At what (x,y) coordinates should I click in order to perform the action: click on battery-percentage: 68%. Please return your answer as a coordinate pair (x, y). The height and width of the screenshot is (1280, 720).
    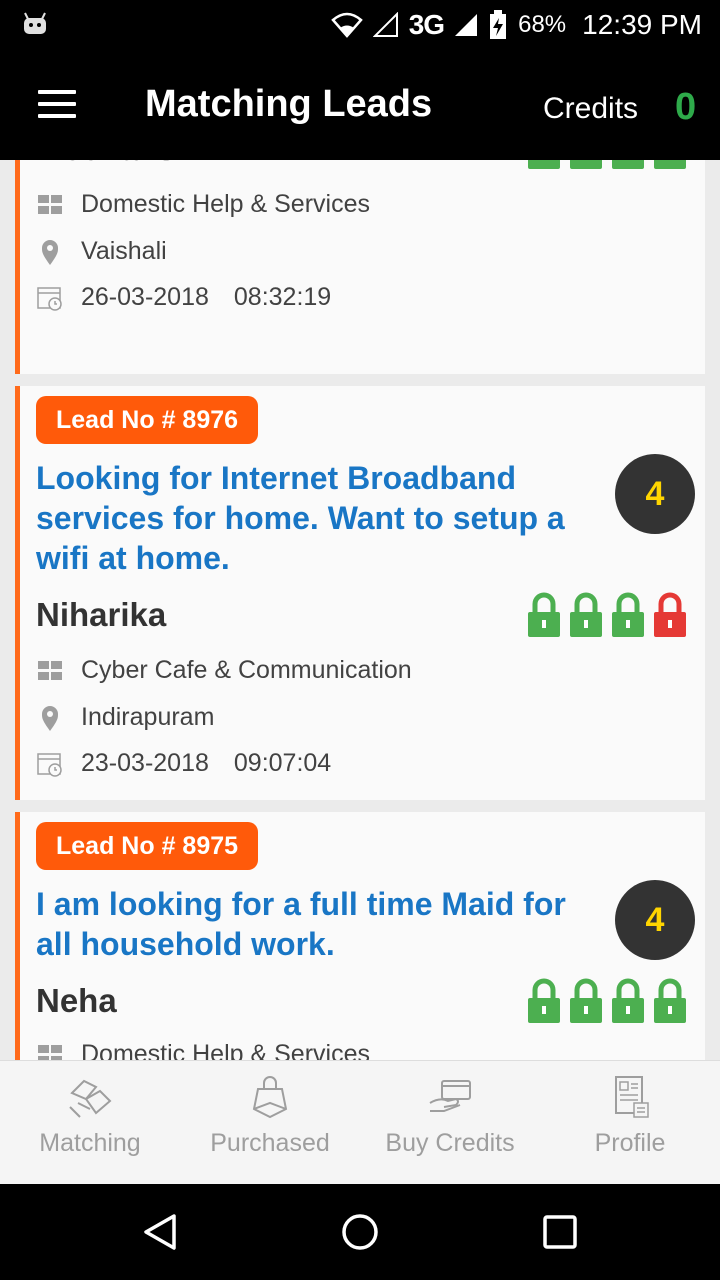
    Looking at the image, I should click on (542, 24).